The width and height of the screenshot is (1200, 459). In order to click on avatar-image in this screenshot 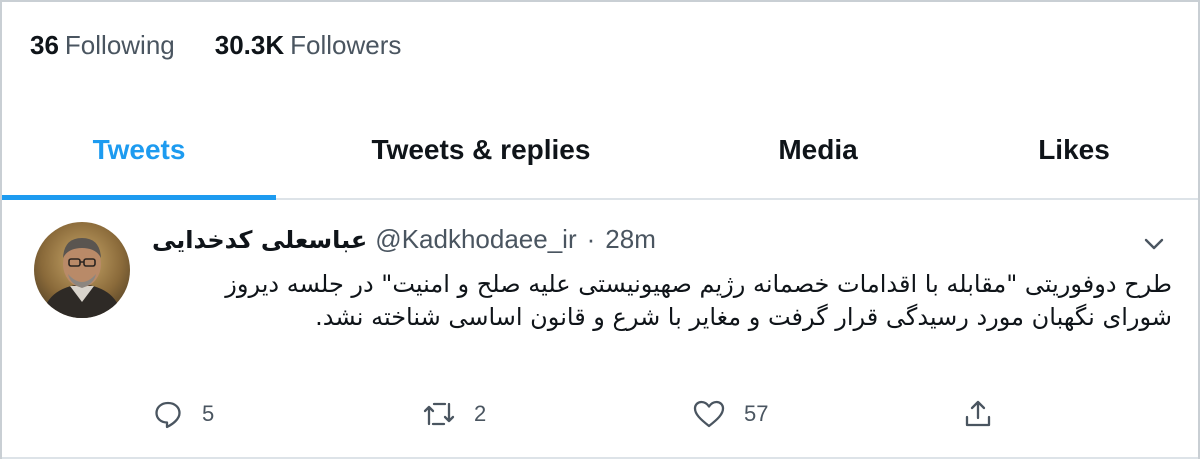, I will do `click(82, 270)`.